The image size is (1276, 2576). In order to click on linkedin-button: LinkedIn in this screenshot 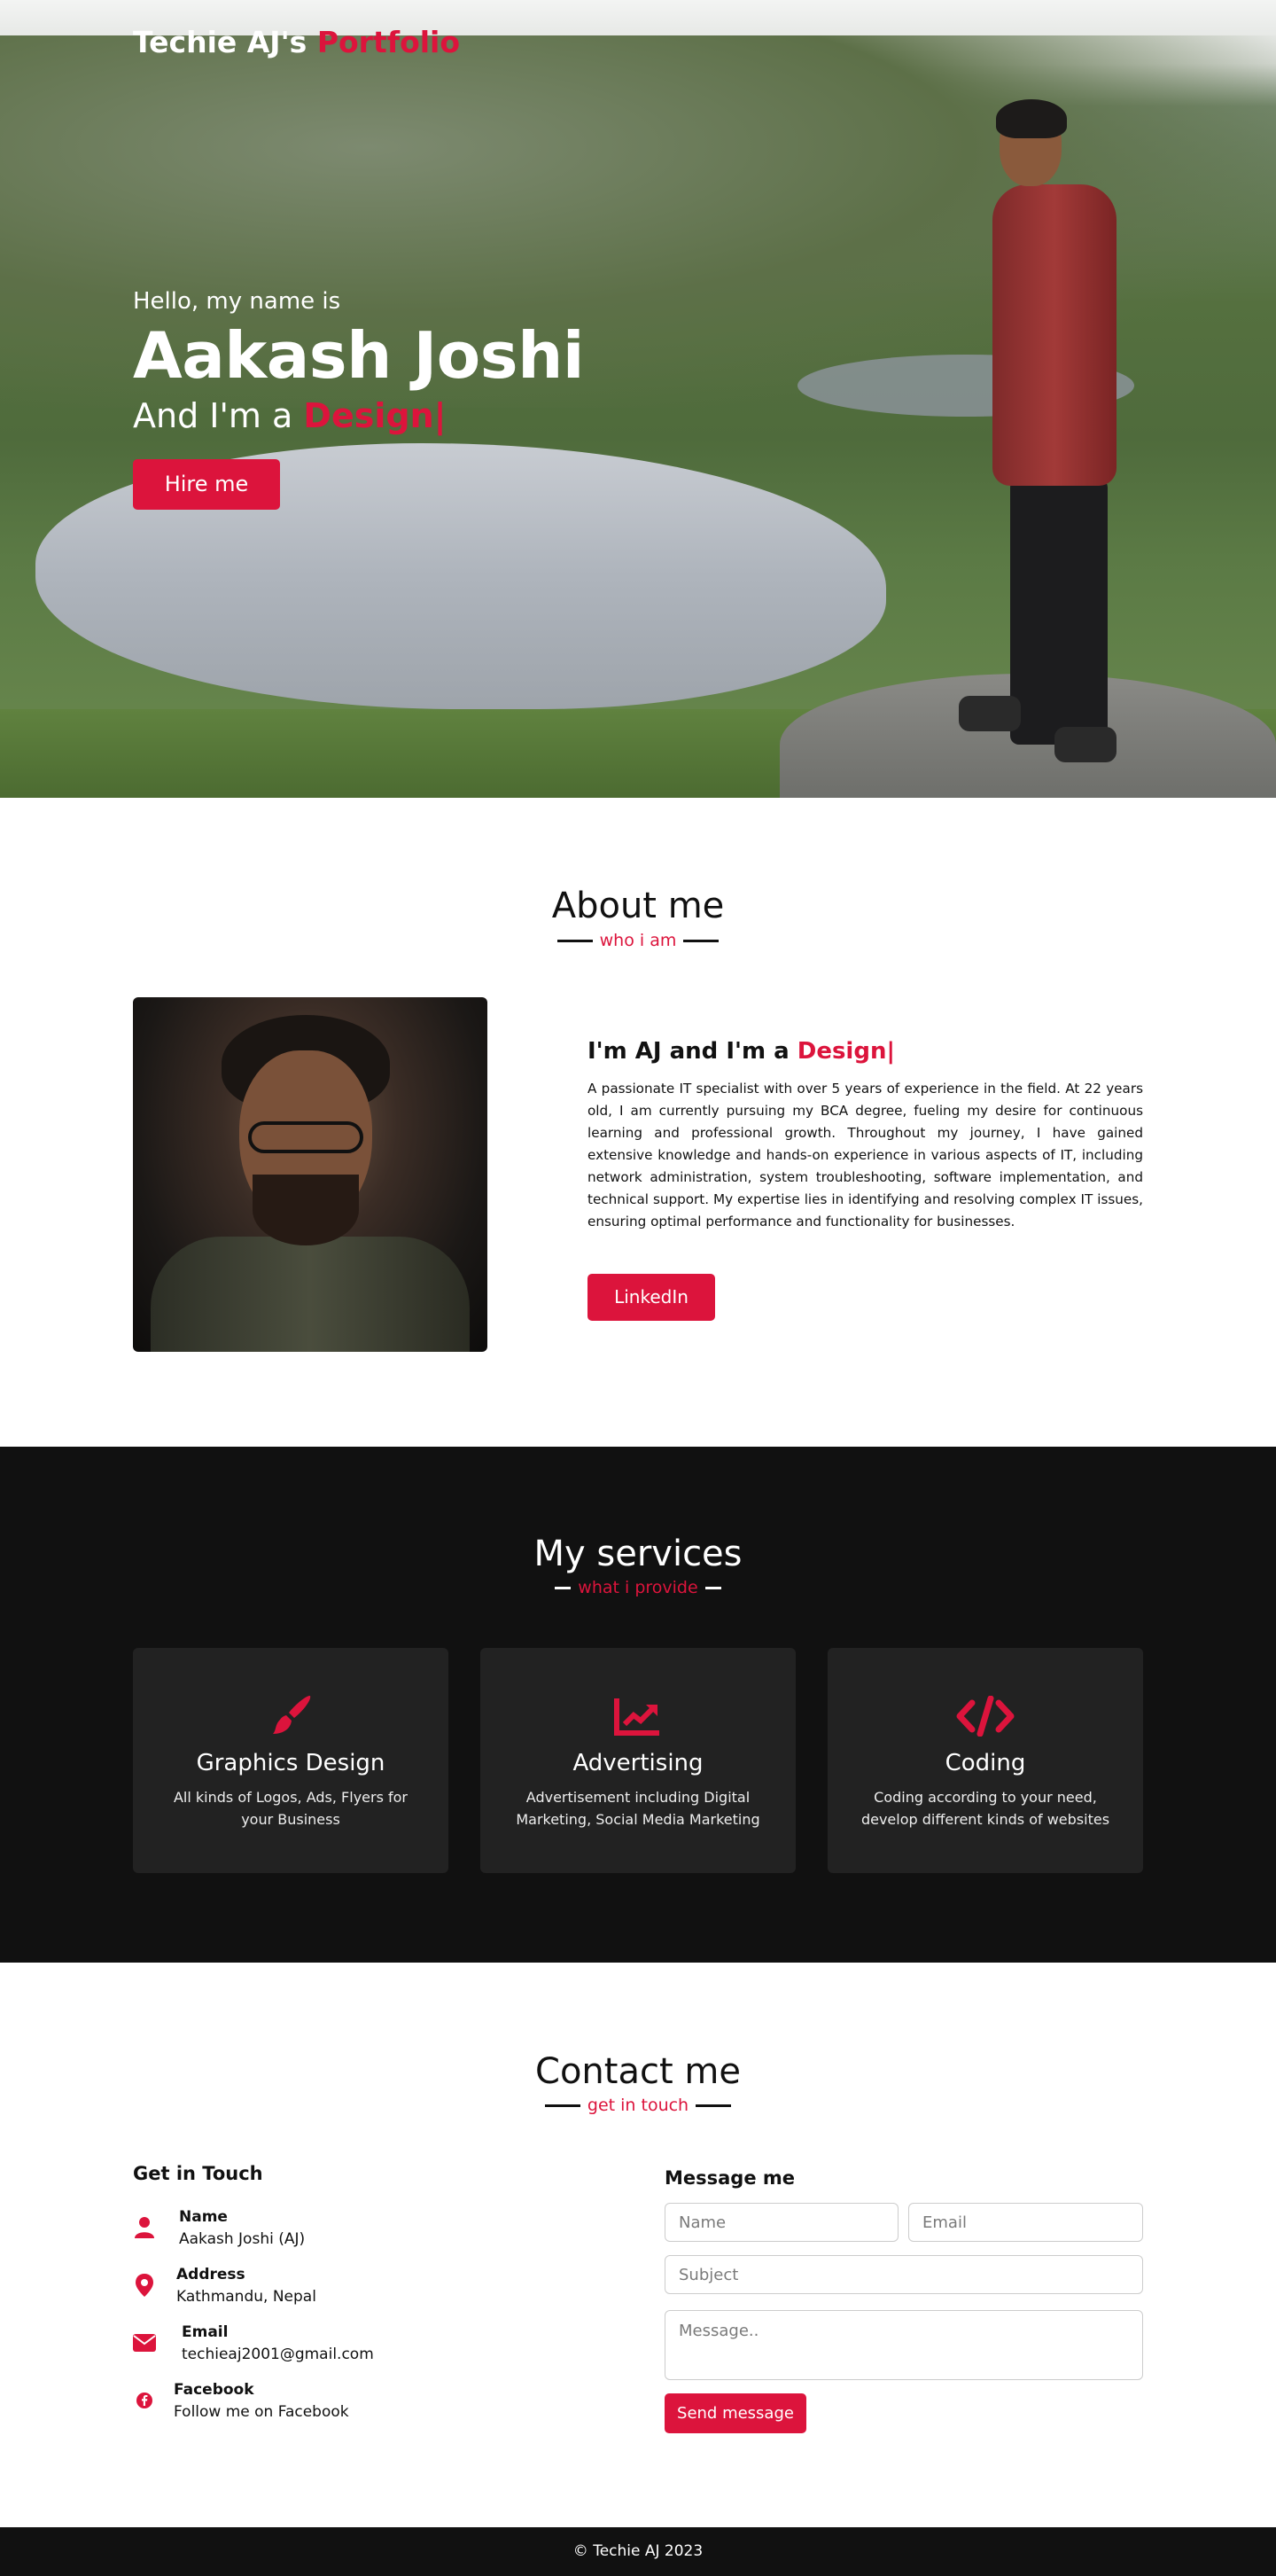, I will do `click(651, 1297)`.